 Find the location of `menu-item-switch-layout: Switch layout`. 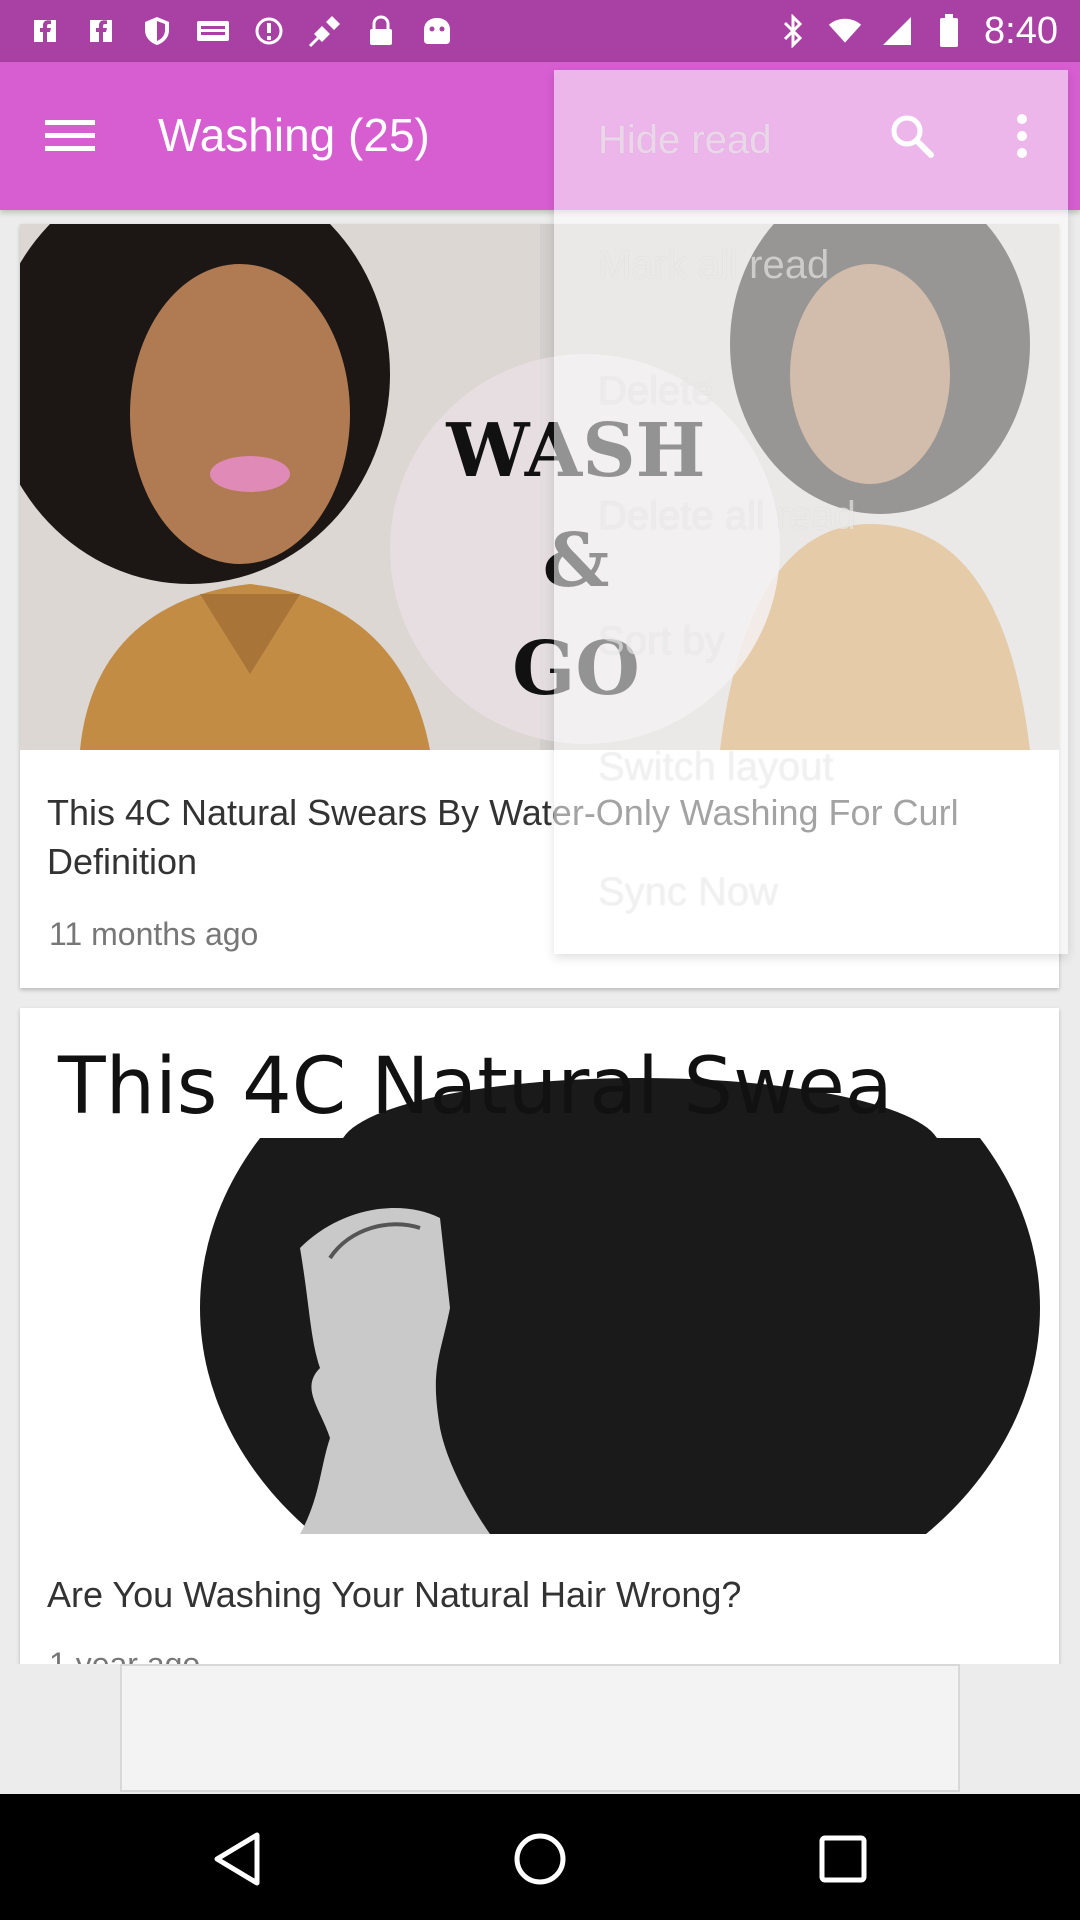

menu-item-switch-layout: Switch layout is located at coordinates (716, 767).